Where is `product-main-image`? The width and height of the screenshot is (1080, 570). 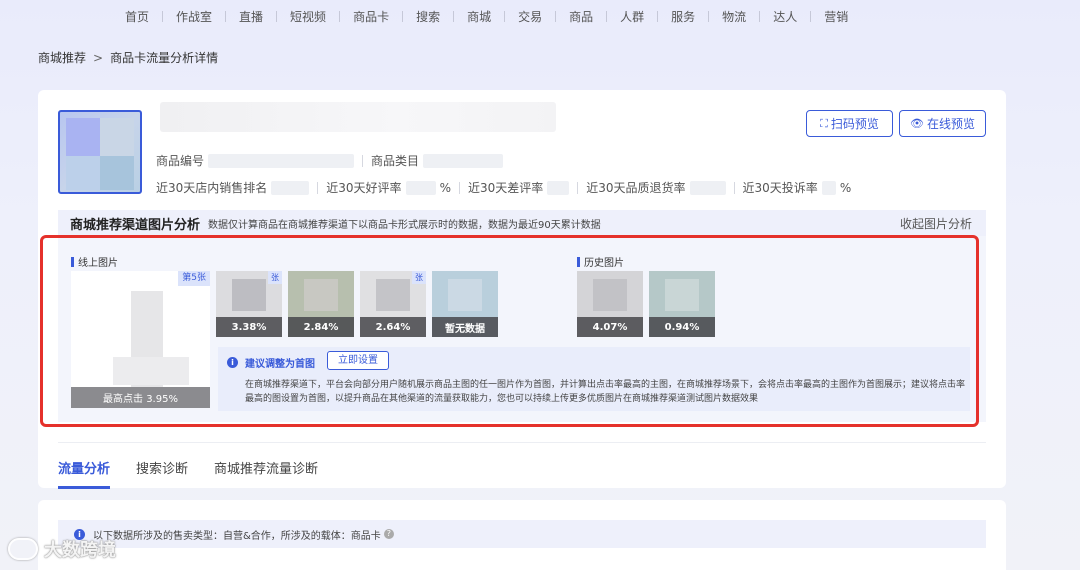
product-main-image is located at coordinates (100, 152).